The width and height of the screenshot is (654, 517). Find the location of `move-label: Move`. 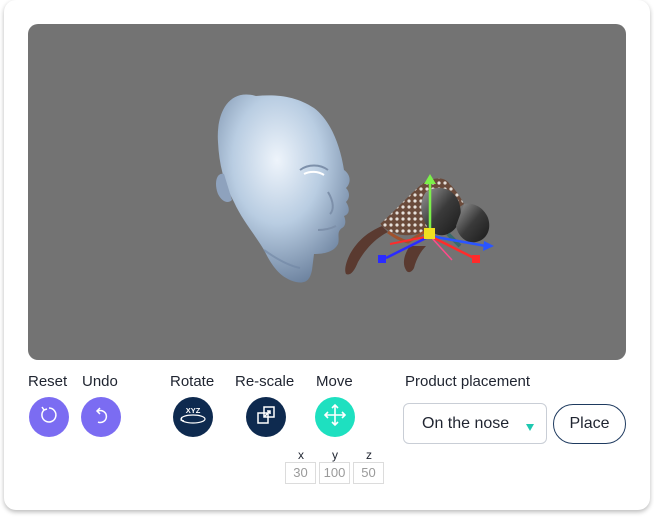

move-label: Move is located at coordinates (334, 381).